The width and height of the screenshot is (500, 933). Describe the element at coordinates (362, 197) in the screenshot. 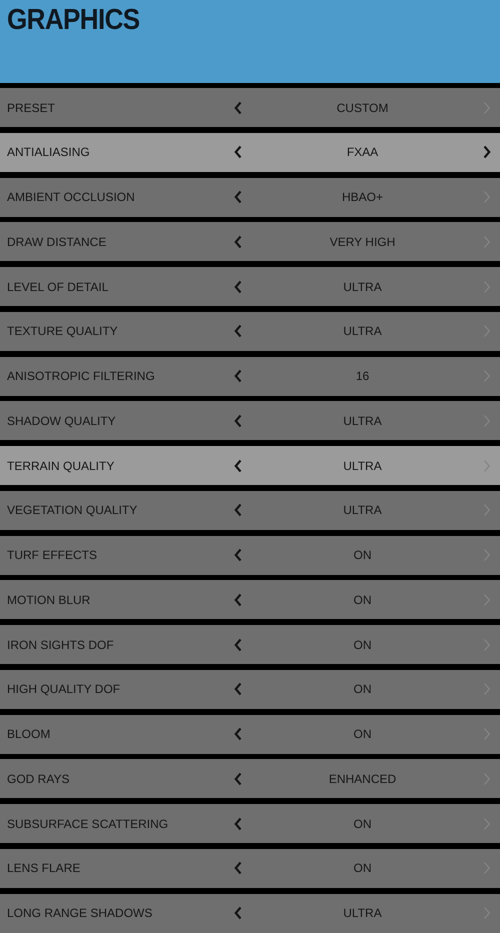

I see `setting-value: HBAO+` at that location.